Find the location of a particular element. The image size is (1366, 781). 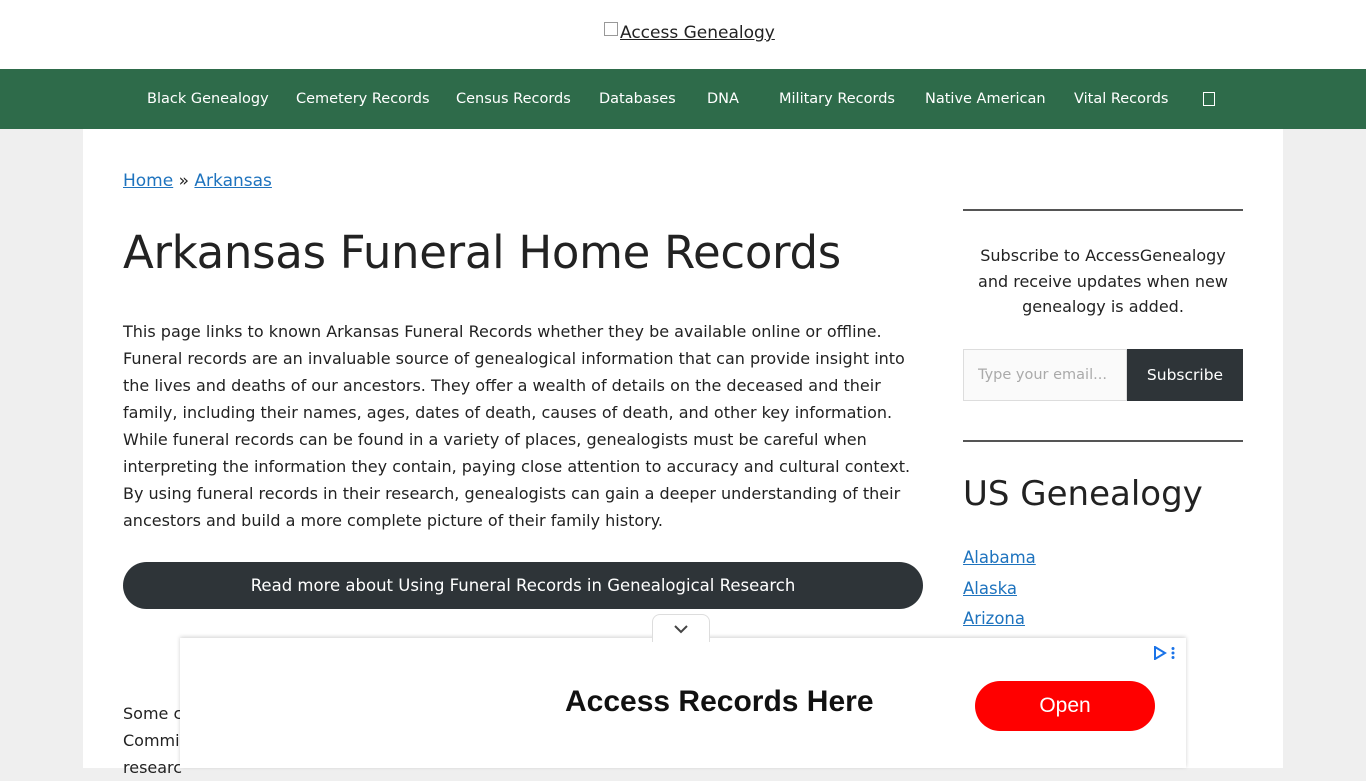

breadcrumb: Home » Arkansas is located at coordinates (197, 181).